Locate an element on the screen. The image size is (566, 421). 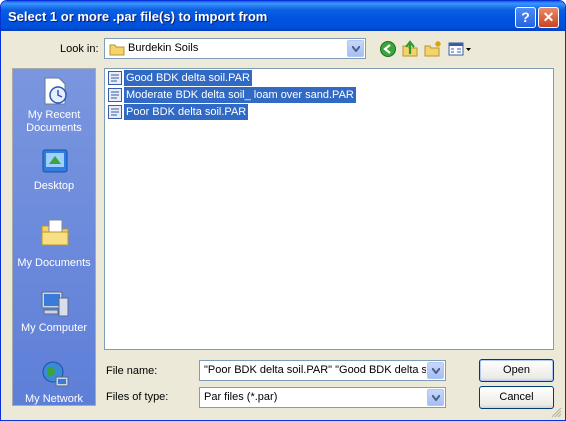
resize-grip-icon is located at coordinates (556, 412).